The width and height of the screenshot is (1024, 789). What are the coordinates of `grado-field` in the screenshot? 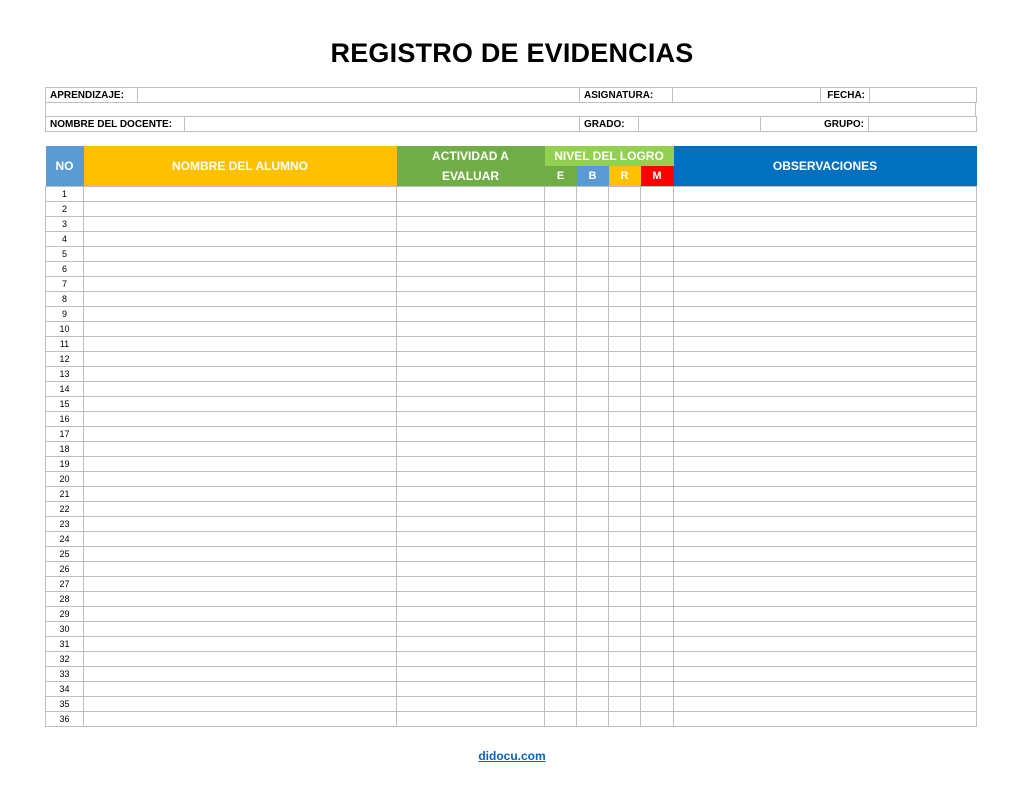 It's located at (699, 124).